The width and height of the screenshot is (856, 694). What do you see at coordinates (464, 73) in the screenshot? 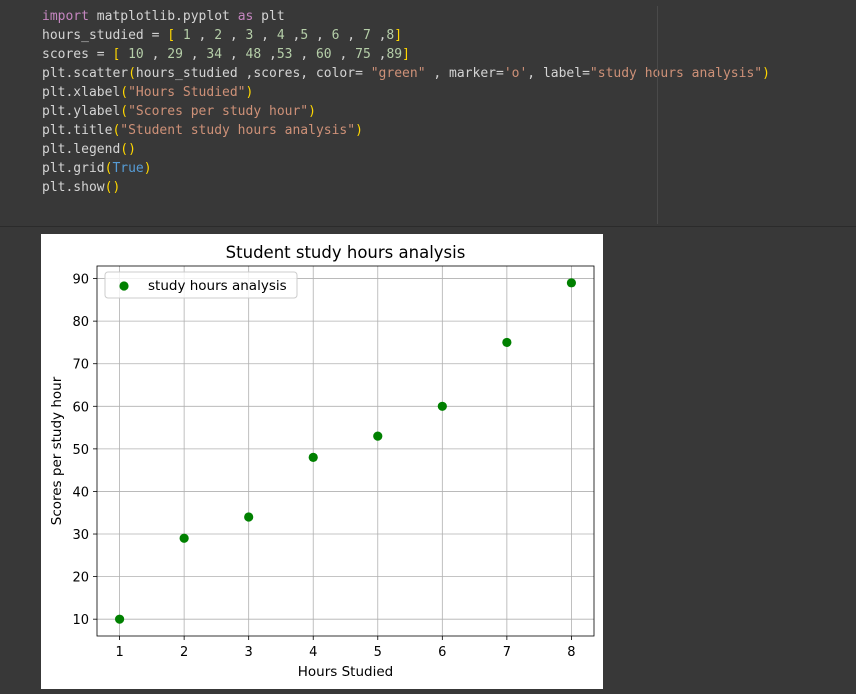
I see `code-token: , marker=` at bounding box center [464, 73].